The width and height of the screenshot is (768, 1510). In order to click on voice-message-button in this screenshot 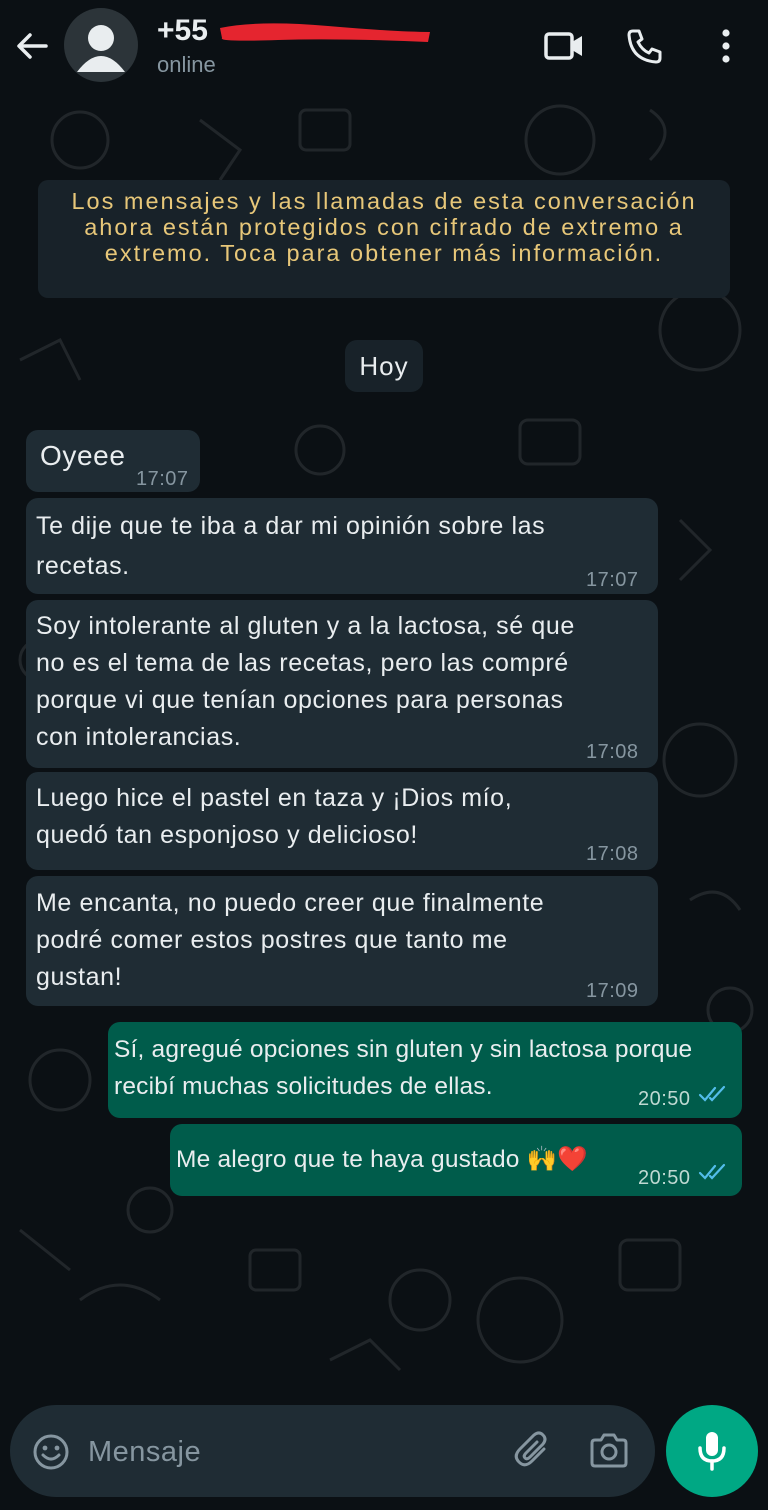, I will do `click(712, 1451)`.